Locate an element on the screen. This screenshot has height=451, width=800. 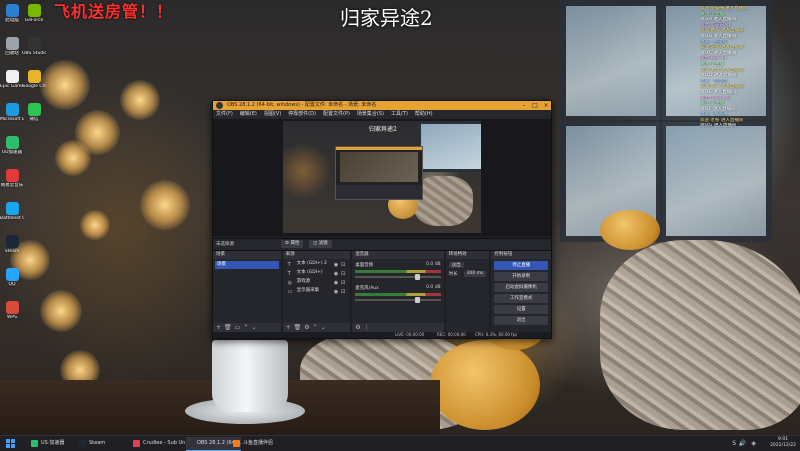
menu-item: 帮助(H) is located at coordinates (424, 114).